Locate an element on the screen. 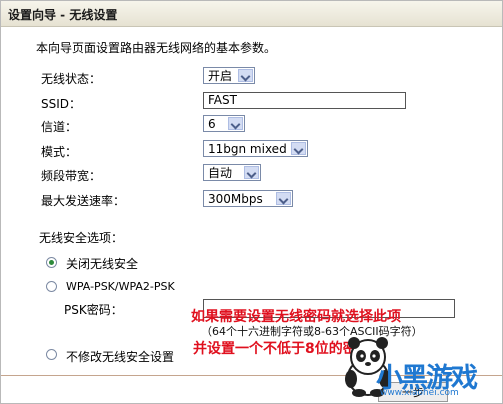 This screenshot has height=404, width=503. mode-select: 11bgn mixed is located at coordinates (255, 148).